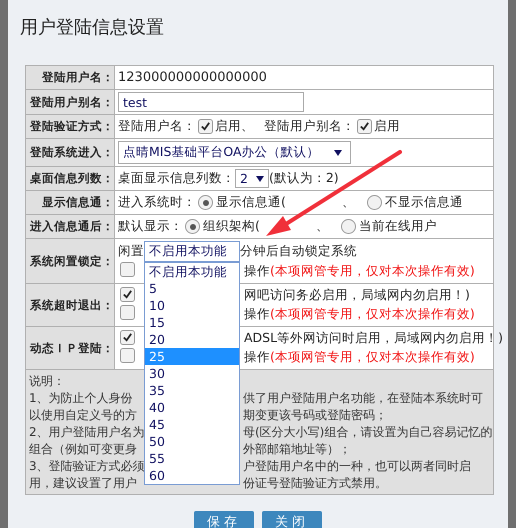  What do you see at coordinates (192, 251) in the screenshot?
I see `idle-select: 不启用本功能` at bounding box center [192, 251].